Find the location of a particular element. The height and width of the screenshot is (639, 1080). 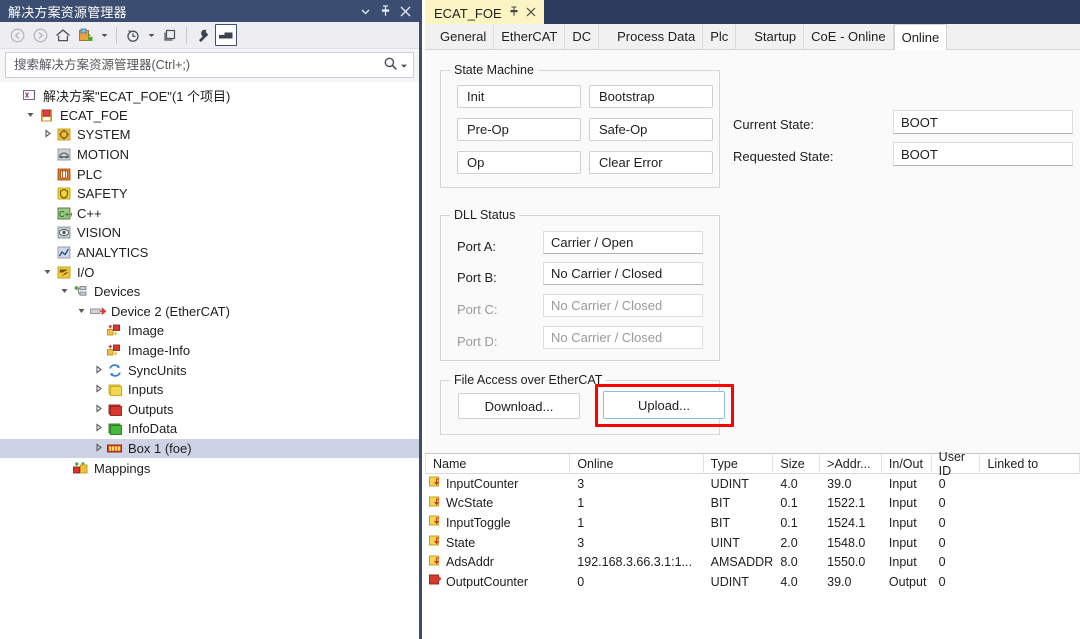

variable-size-cell: 2.0 is located at coordinates (789, 542).